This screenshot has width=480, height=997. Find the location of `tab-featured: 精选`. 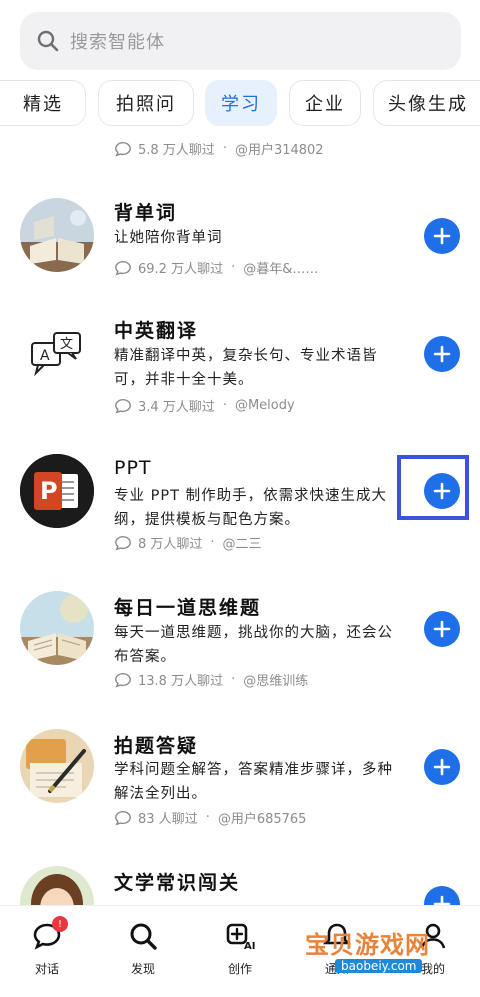

tab-featured: 精选 is located at coordinates (43, 103).